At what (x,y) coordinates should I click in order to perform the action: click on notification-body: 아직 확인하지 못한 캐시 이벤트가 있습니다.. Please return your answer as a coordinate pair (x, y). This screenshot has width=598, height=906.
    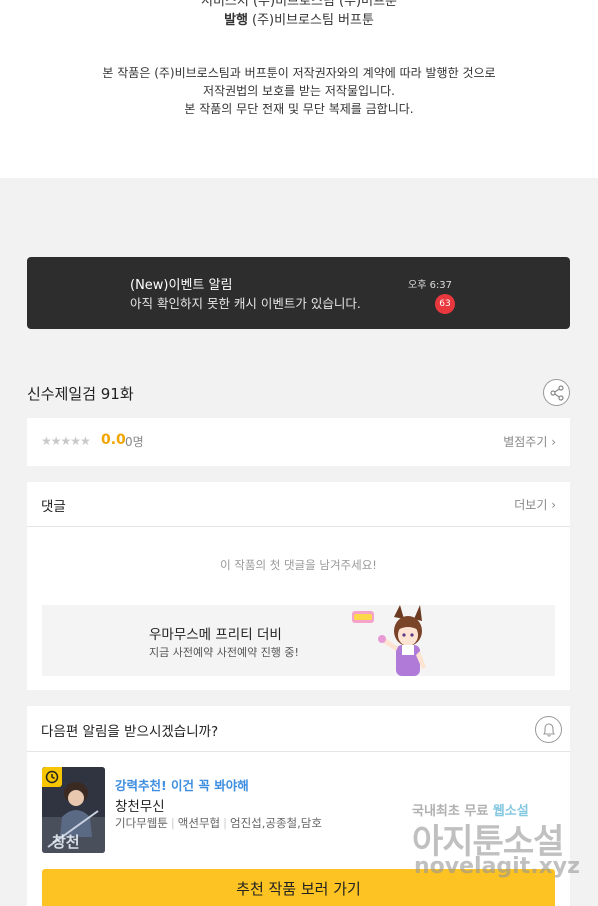
    Looking at the image, I should click on (245, 303).